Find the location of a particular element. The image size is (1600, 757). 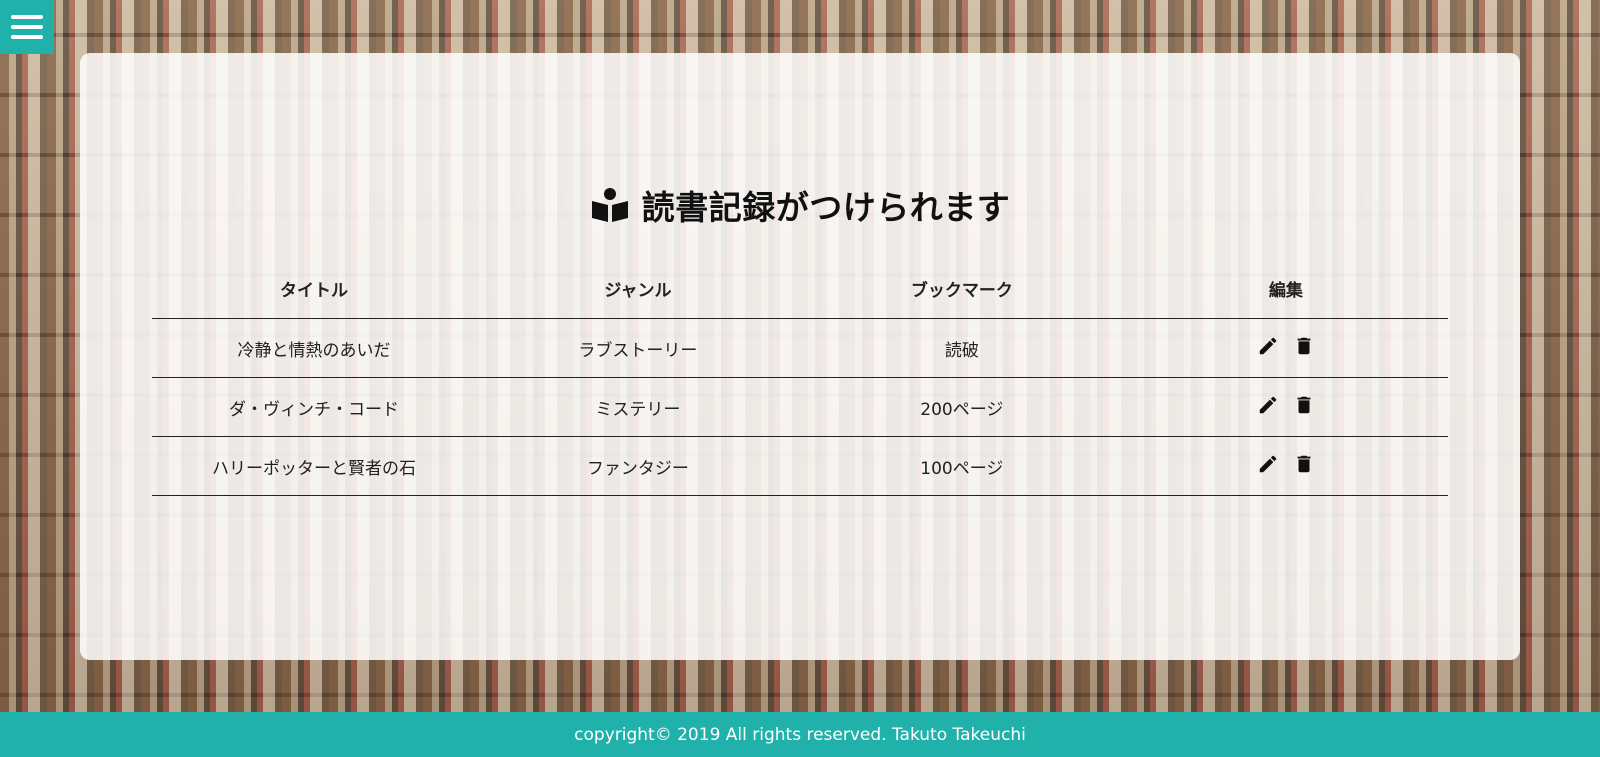

book-title-cell: 冷静と情熱のあいだ is located at coordinates (314, 348).